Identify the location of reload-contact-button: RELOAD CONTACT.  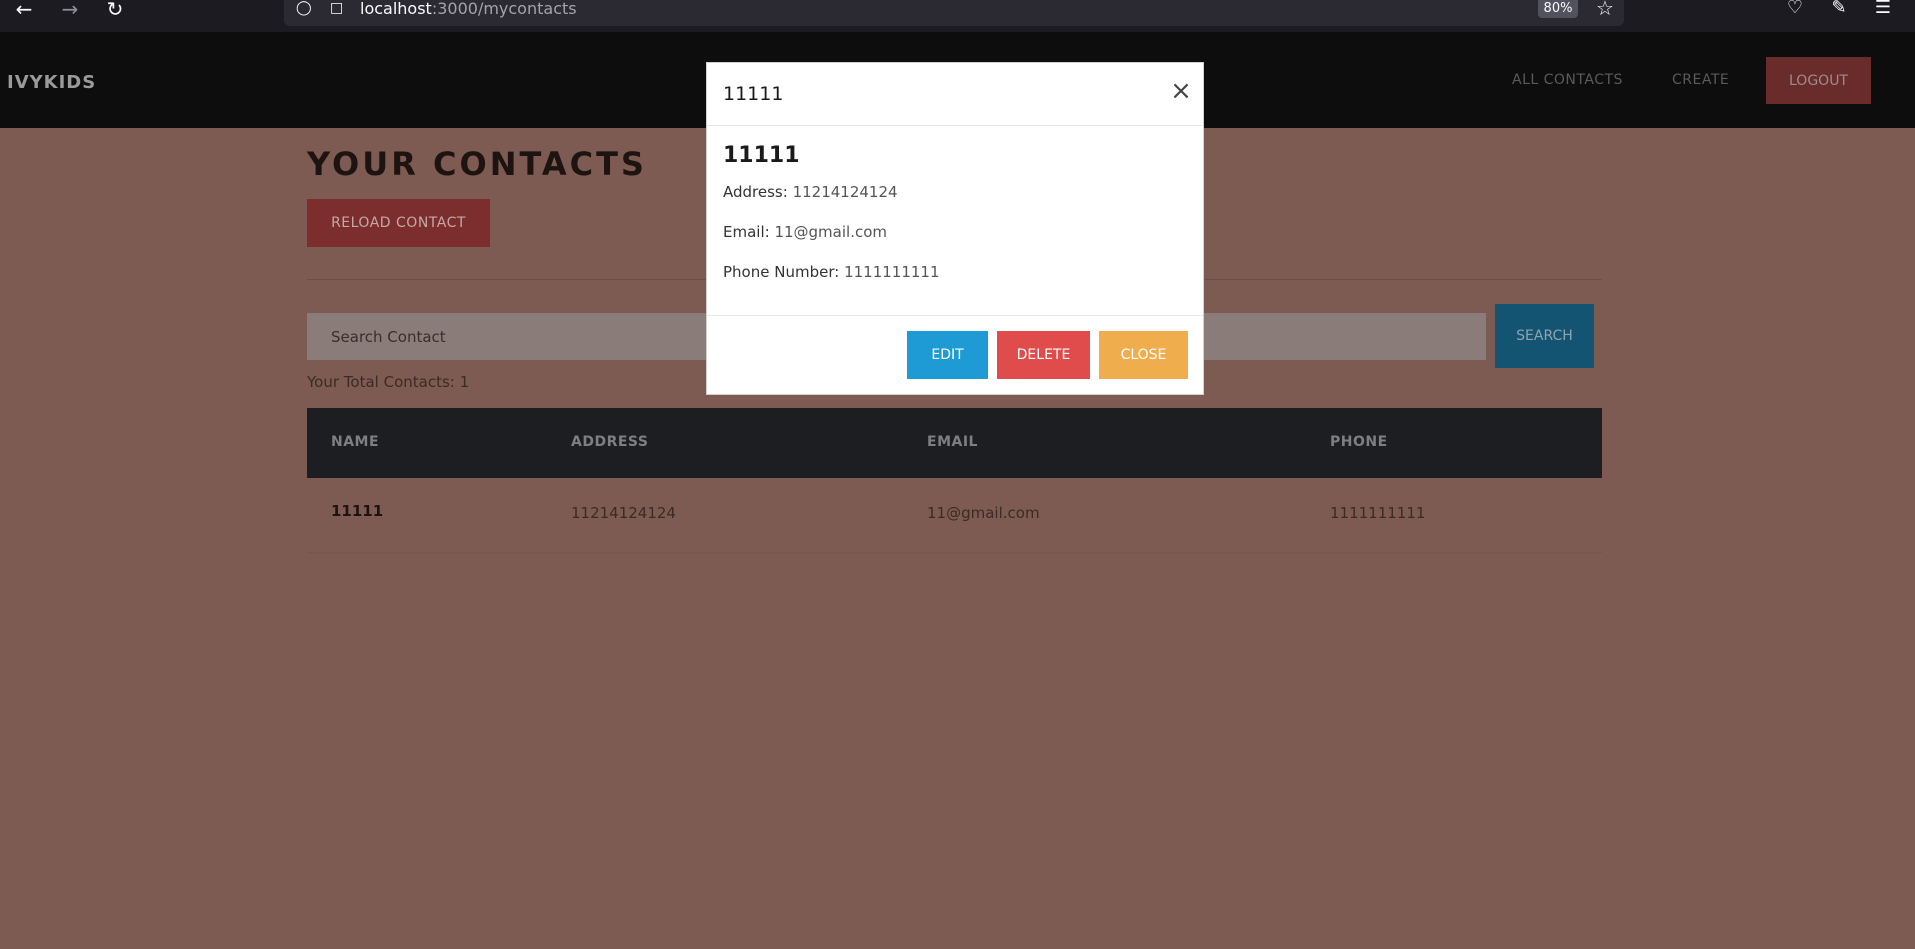
(398, 223).